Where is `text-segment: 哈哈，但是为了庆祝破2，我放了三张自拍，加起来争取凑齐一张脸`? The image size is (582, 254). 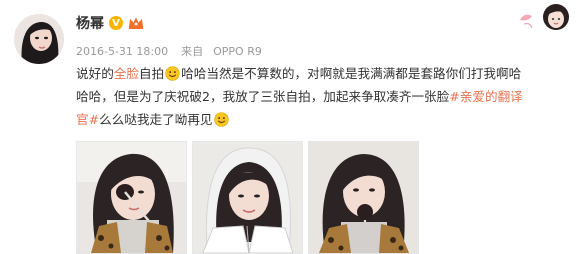 text-segment: 哈哈，但是为了庆祝破2，我放了三张自拍，加起来争取凑齐一张脸 is located at coordinates (263, 96).